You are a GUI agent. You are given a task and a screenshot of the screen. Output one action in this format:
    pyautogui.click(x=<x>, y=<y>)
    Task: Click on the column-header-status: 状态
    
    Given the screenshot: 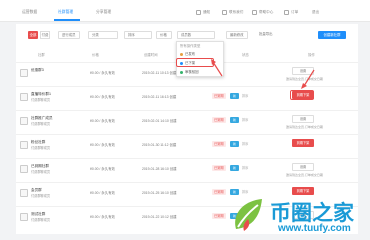 What is the action you would take?
    pyautogui.click(x=245, y=55)
    